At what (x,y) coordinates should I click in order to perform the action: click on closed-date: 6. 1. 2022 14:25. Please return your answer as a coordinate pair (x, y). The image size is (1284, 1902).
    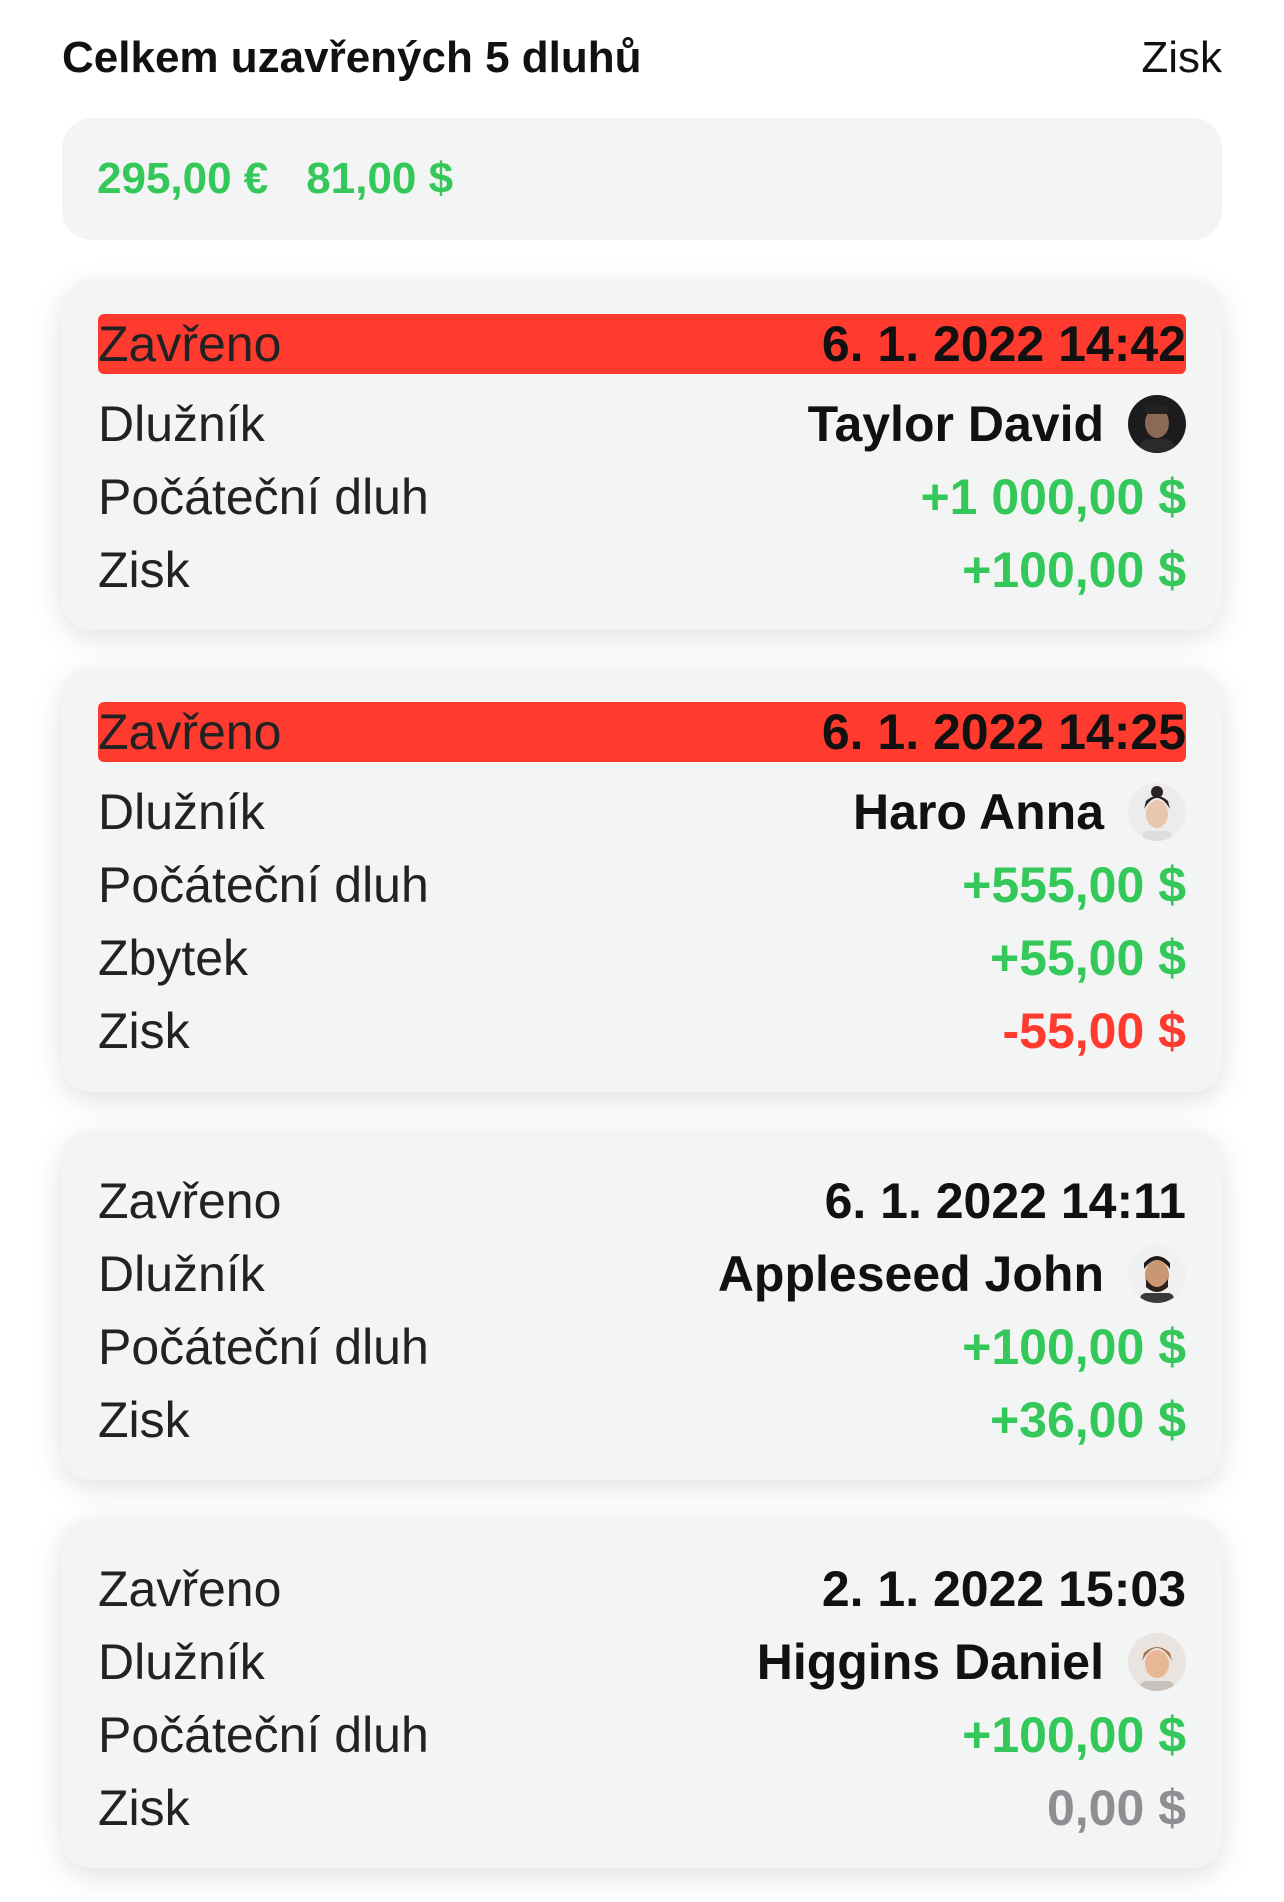
    Looking at the image, I should click on (1003, 732).